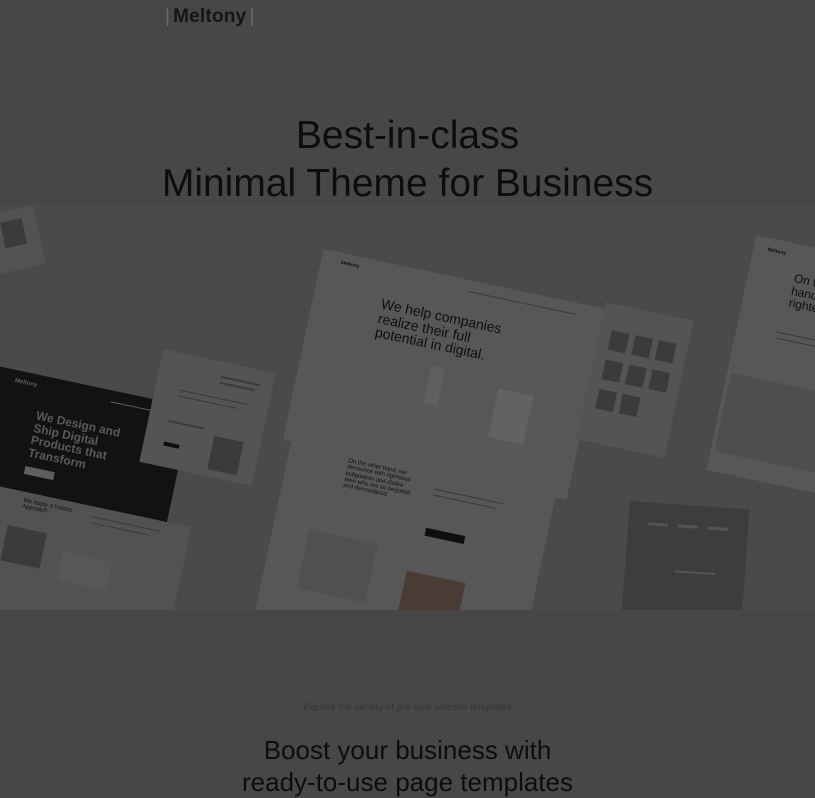 The height and width of the screenshot is (798, 815). What do you see at coordinates (225, 455) in the screenshot?
I see `preview-small-photo` at bounding box center [225, 455].